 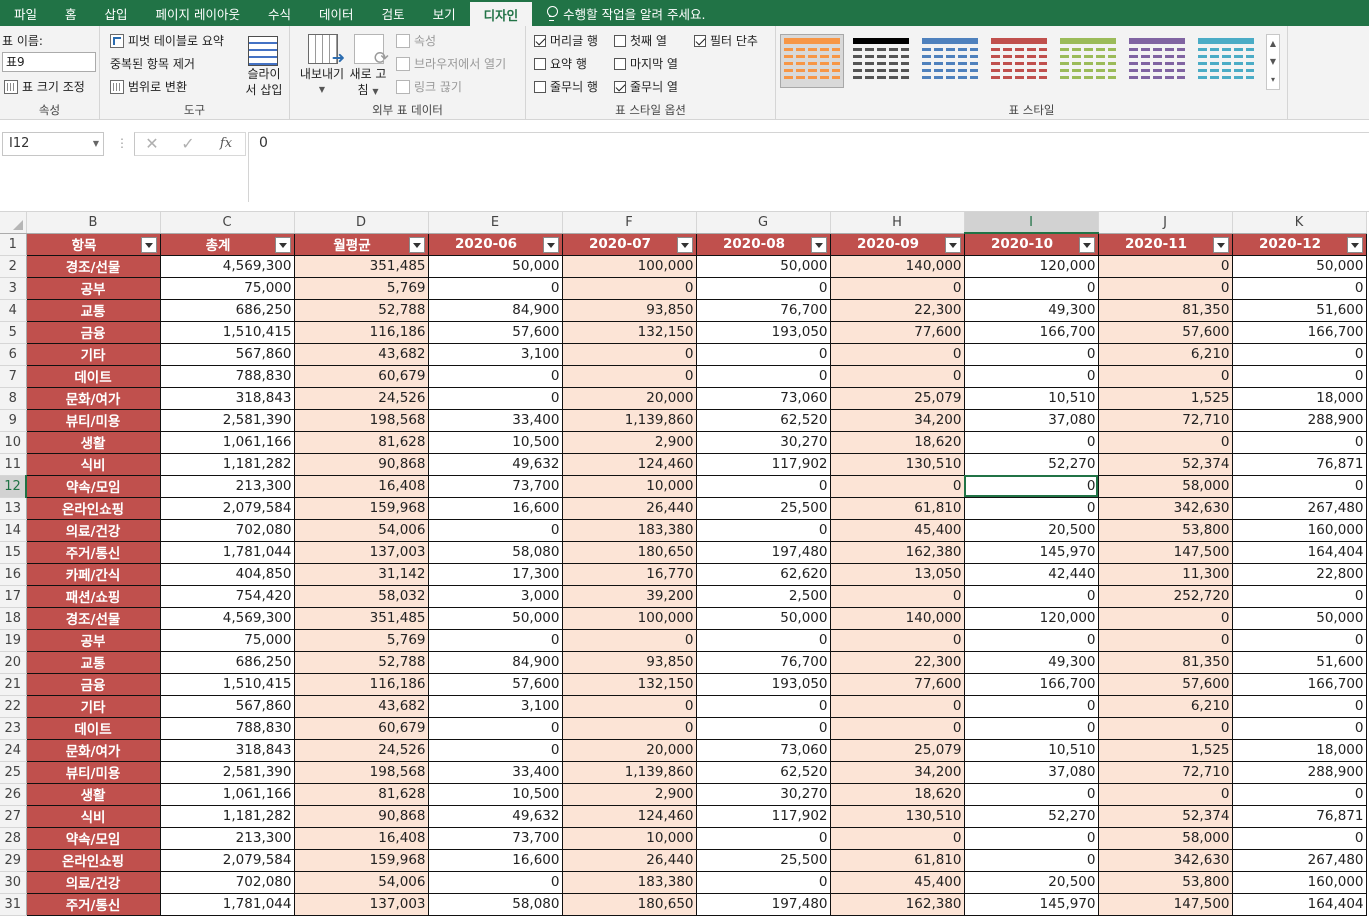 I want to click on row-header: 2, so click(x=13, y=266).